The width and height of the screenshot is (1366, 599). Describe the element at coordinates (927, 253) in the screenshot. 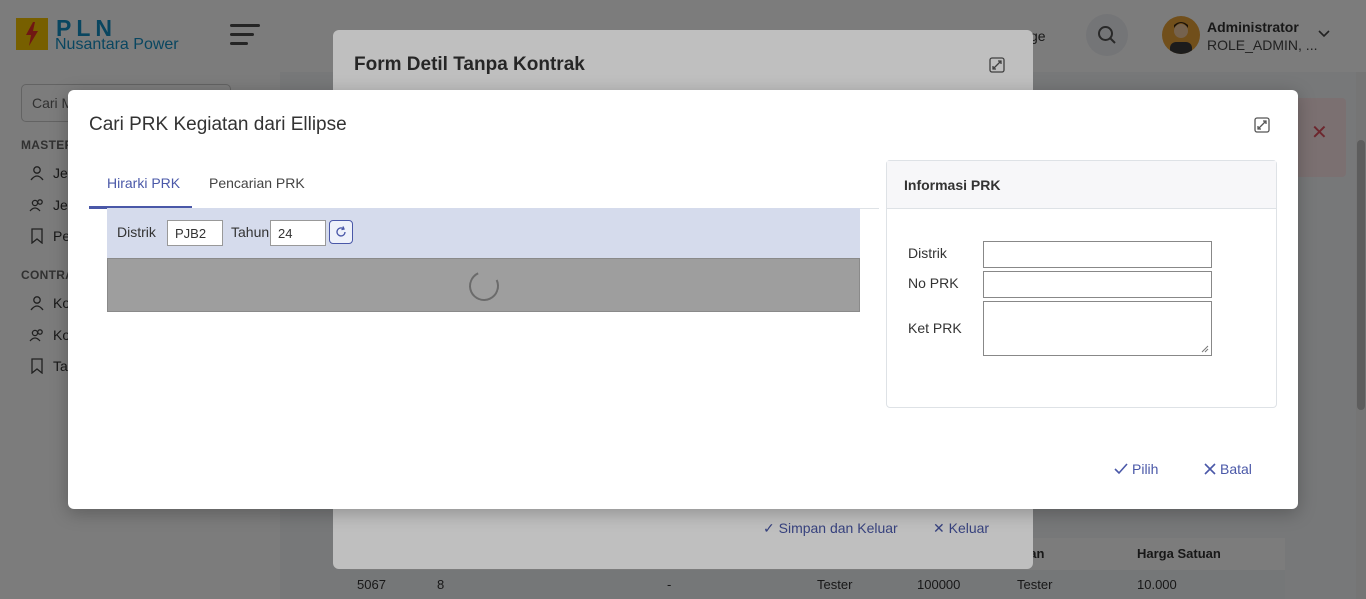

I see `info-distrik-label: Distrik` at that location.